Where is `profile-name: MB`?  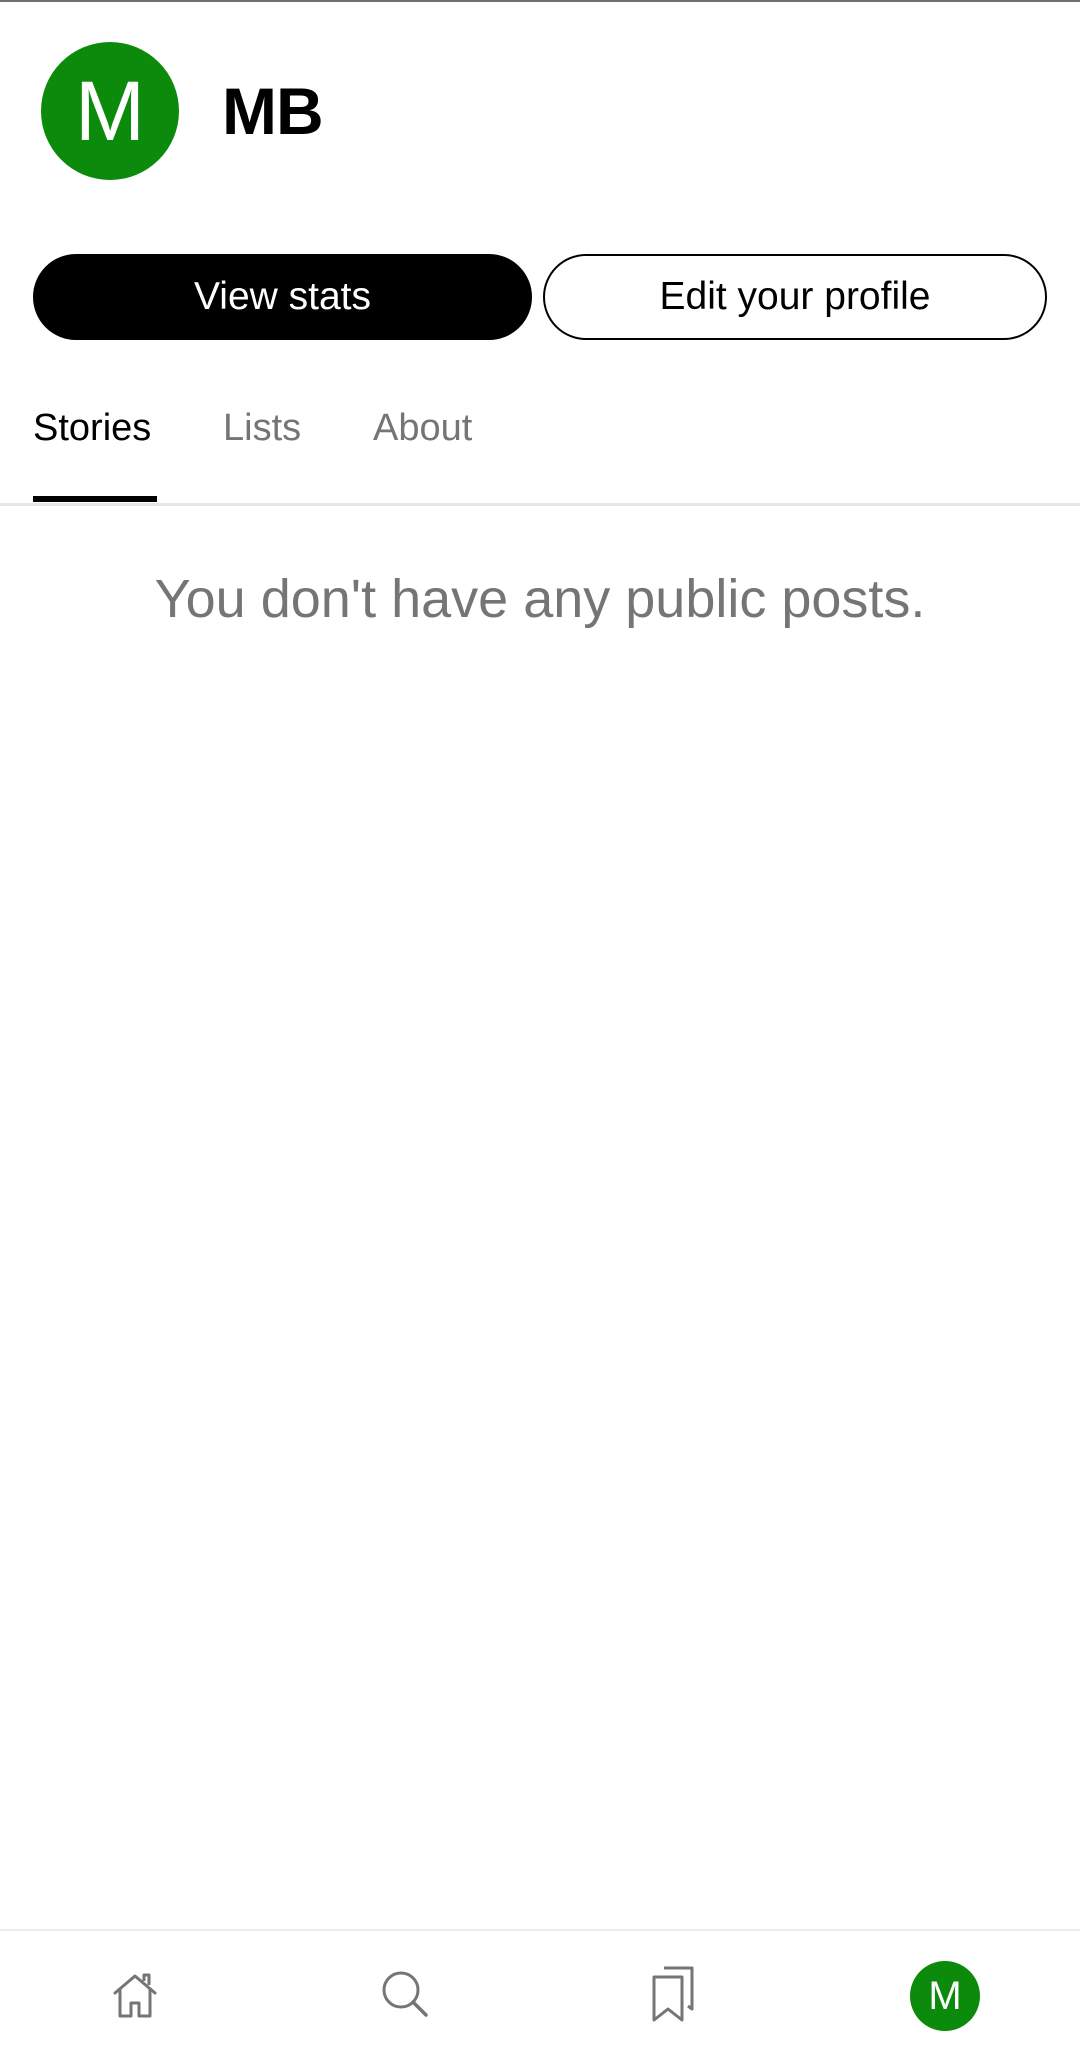 profile-name: MB is located at coordinates (273, 111).